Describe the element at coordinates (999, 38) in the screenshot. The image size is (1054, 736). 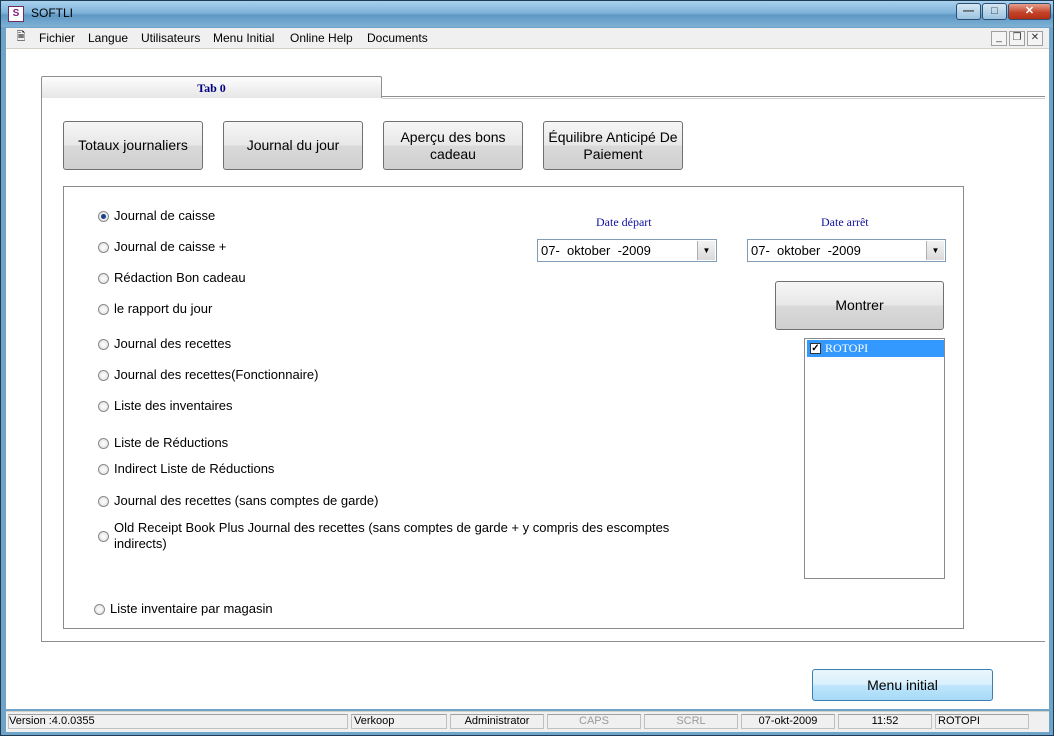
I see `mdi-minimize-icon: _` at that location.